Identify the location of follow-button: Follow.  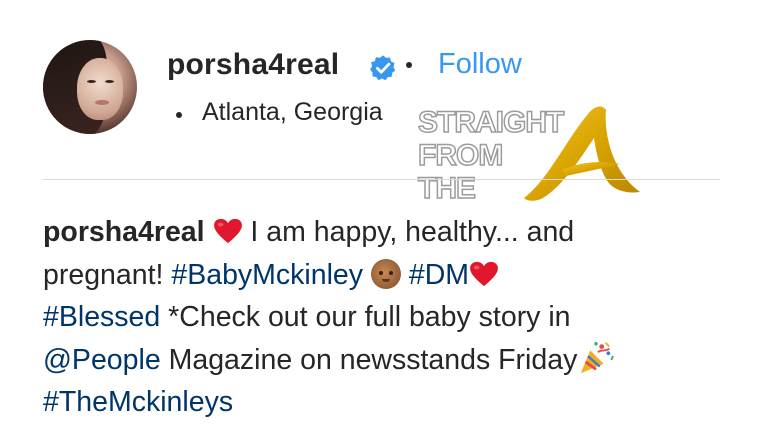
(480, 64).